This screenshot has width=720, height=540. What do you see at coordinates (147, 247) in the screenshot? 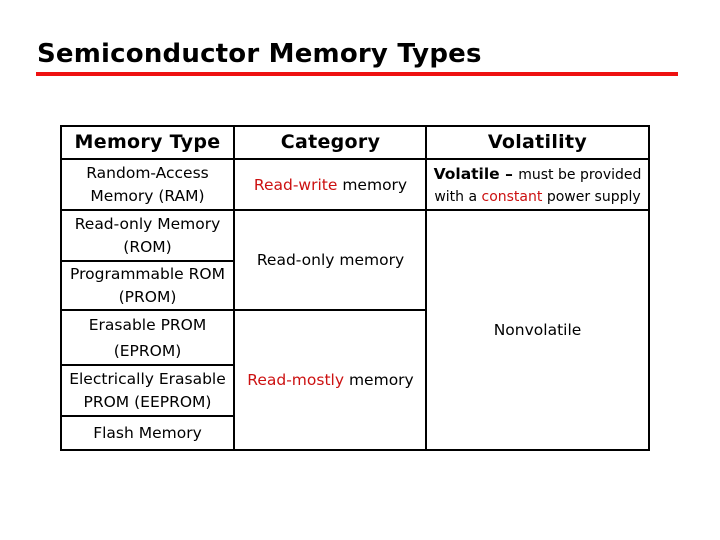
I see `memory-type-rom-line2: (ROM)` at bounding box center [147, 247].